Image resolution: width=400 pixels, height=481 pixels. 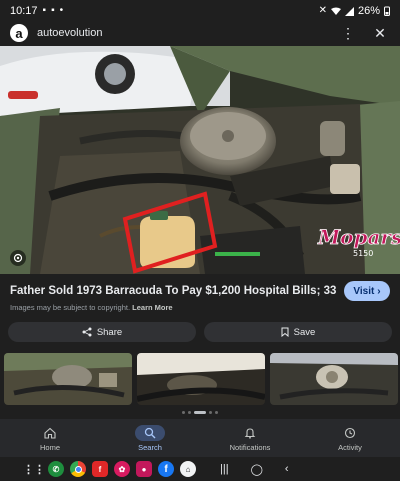 I want to click on mute-icon: ✕, so click(x=322, y=10).